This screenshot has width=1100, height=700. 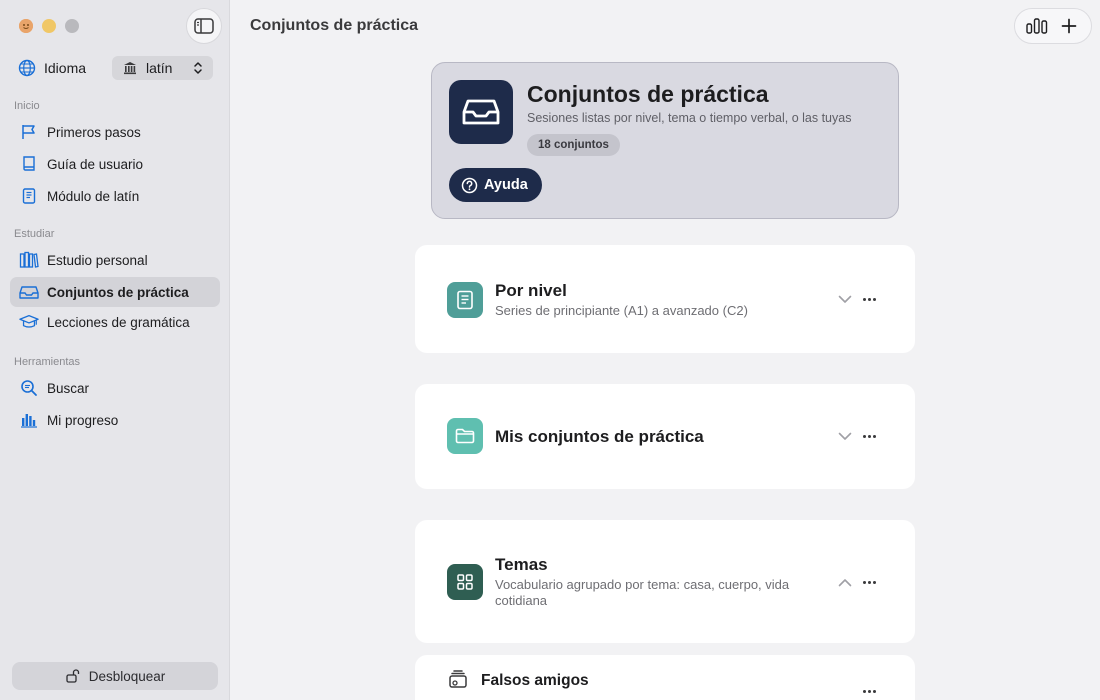 I want to click on chart-bars-icon, so click(x=1037, y=26).